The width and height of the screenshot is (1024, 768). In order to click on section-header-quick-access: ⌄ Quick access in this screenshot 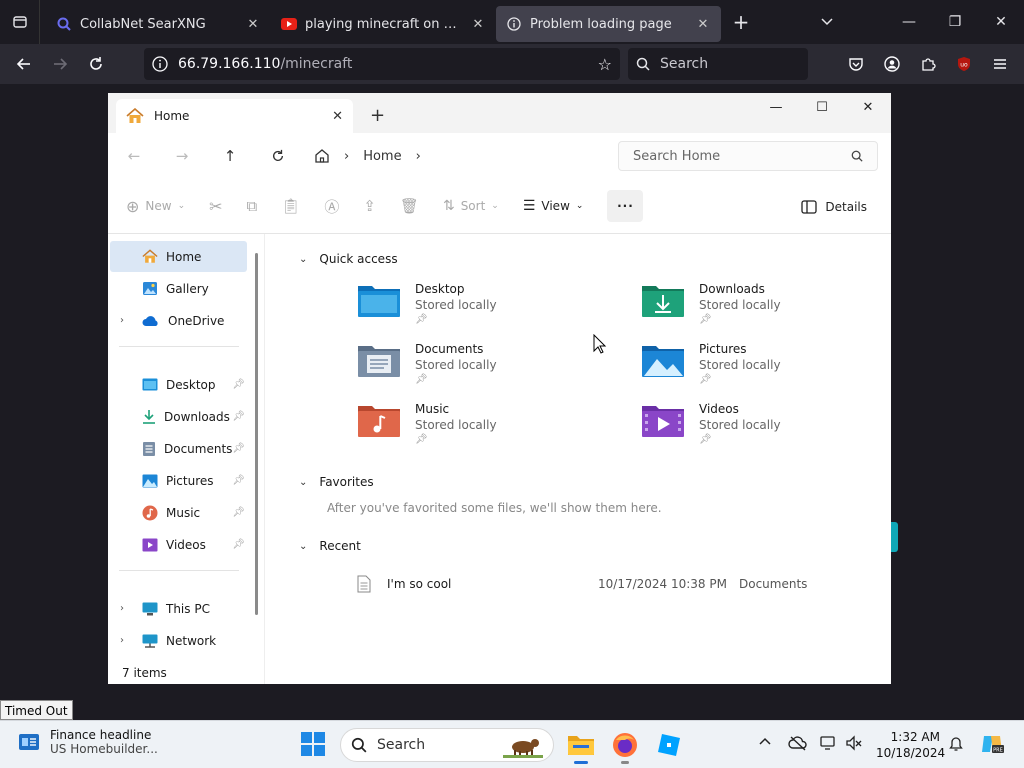, I will do `click(348, 259)`.